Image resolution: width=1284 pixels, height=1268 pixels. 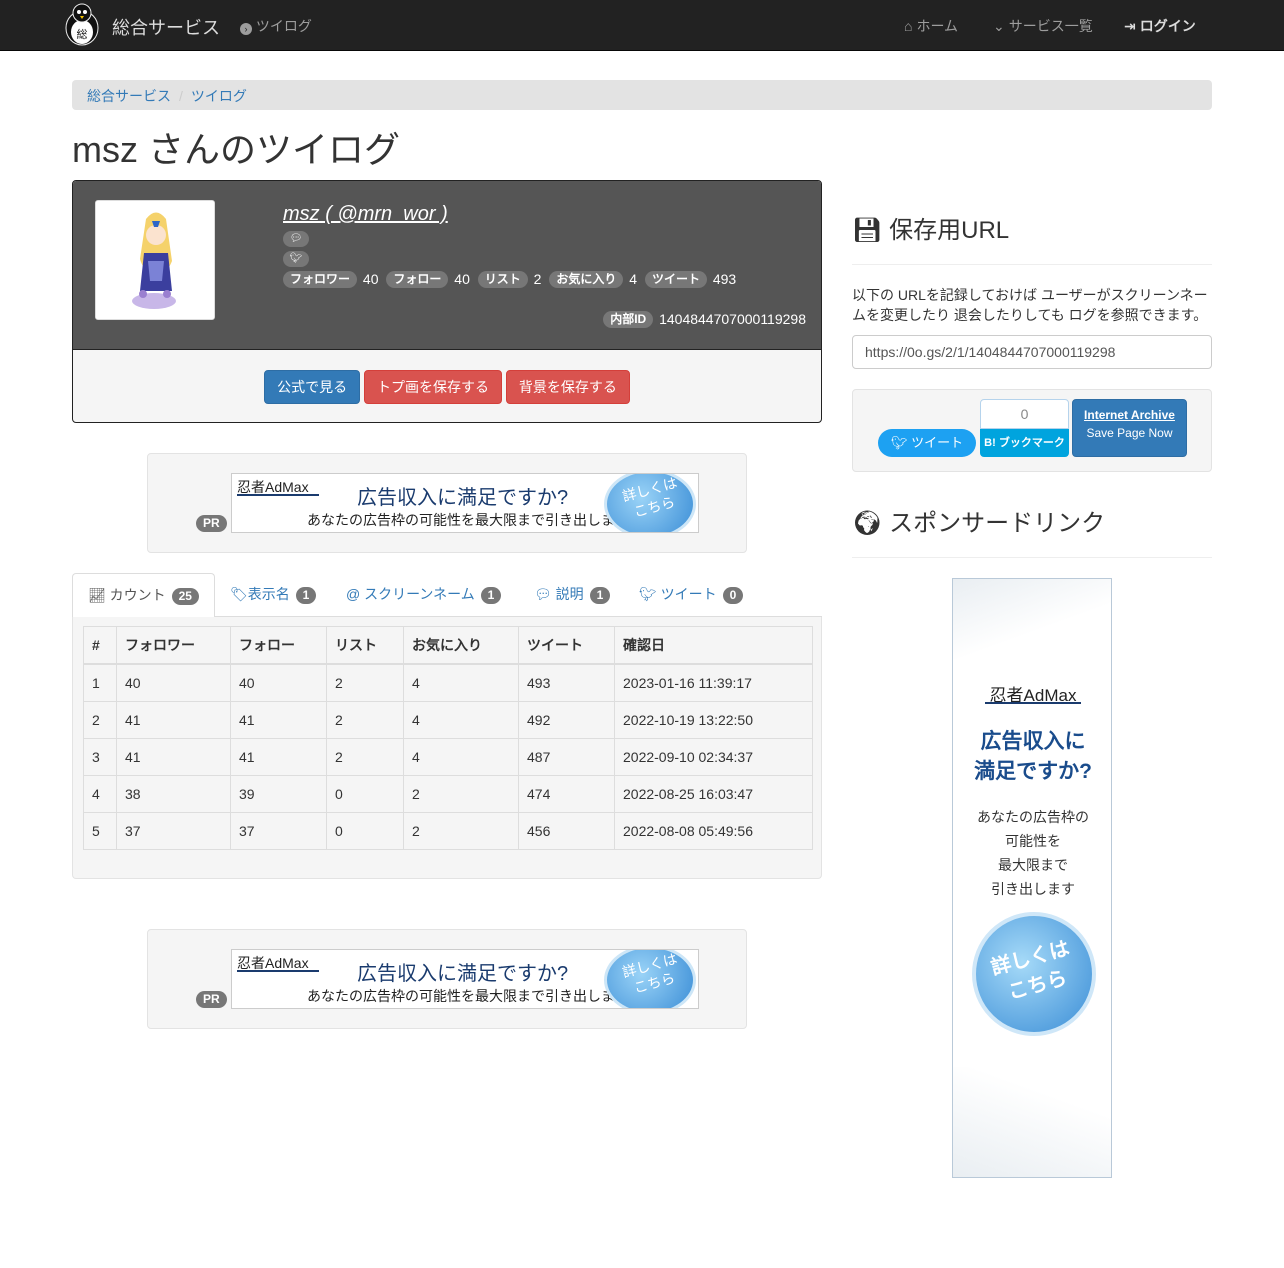 I want to click on tweet-share-button: 🐦︎ ツイート, so click(x=927, y=443).